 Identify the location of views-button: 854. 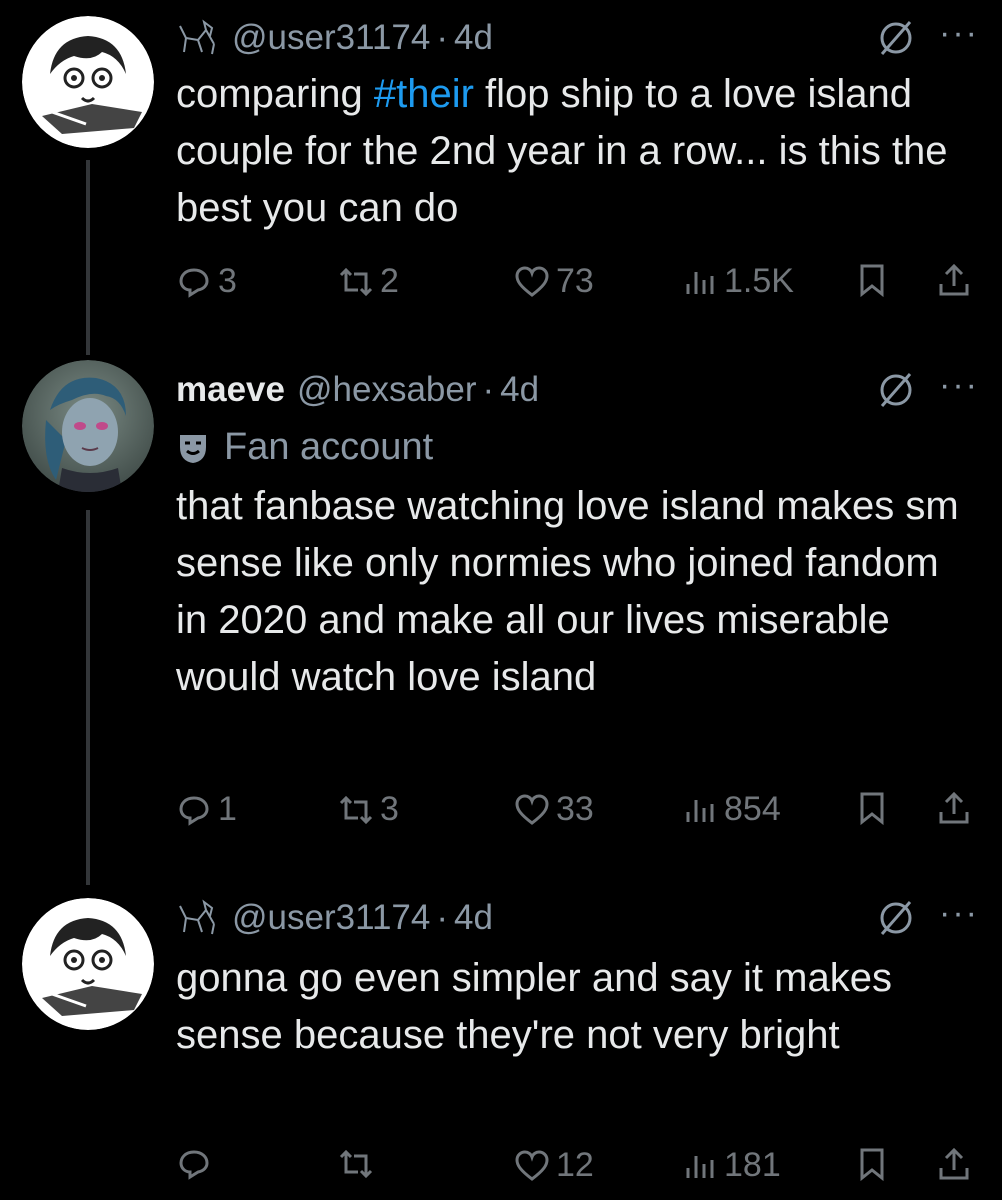
(731, 809).